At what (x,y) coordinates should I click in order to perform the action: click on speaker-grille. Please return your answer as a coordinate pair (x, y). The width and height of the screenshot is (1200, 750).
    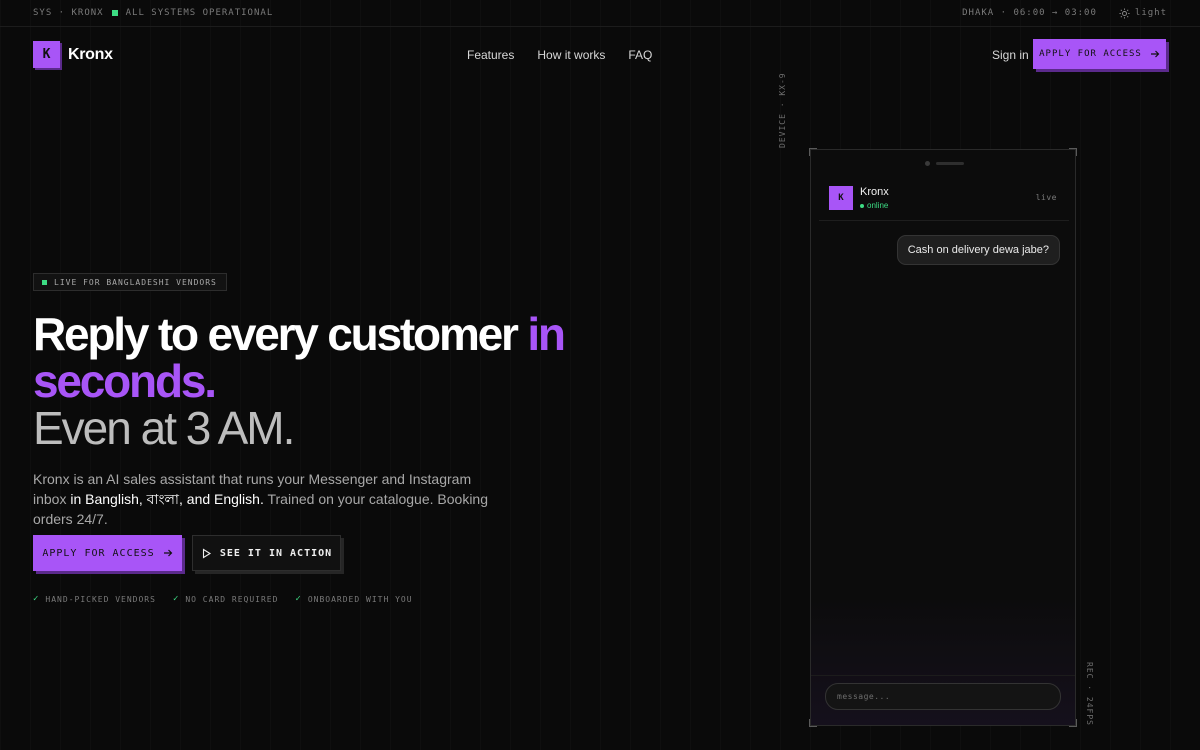
    Looking at the image, I should click on (950, 163).